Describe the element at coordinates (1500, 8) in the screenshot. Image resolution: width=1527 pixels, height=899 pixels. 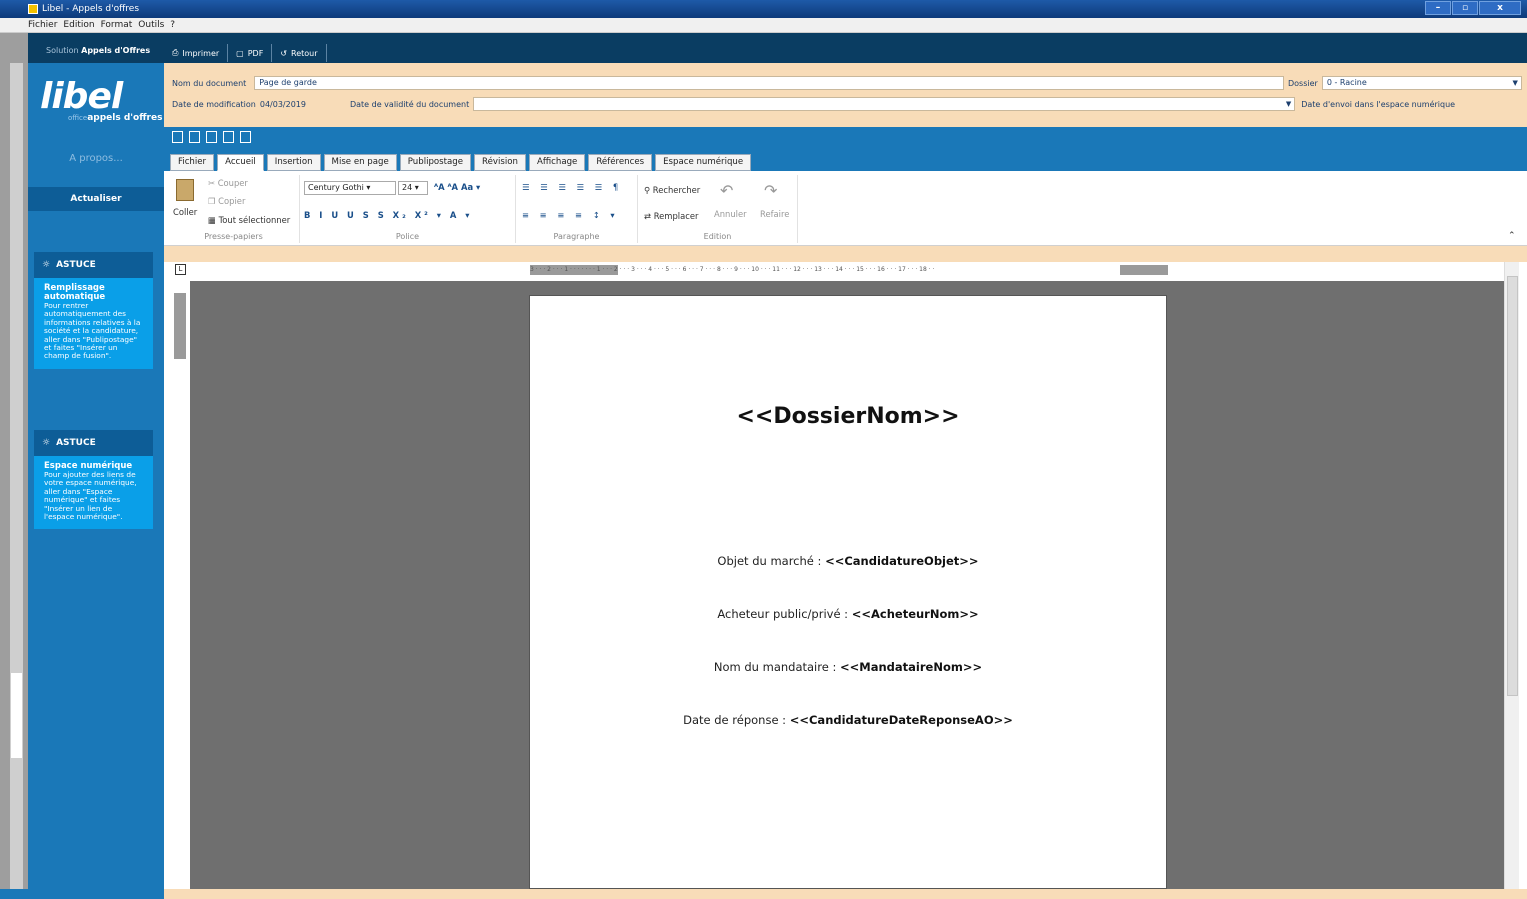
I see `close-button: x` at that location.